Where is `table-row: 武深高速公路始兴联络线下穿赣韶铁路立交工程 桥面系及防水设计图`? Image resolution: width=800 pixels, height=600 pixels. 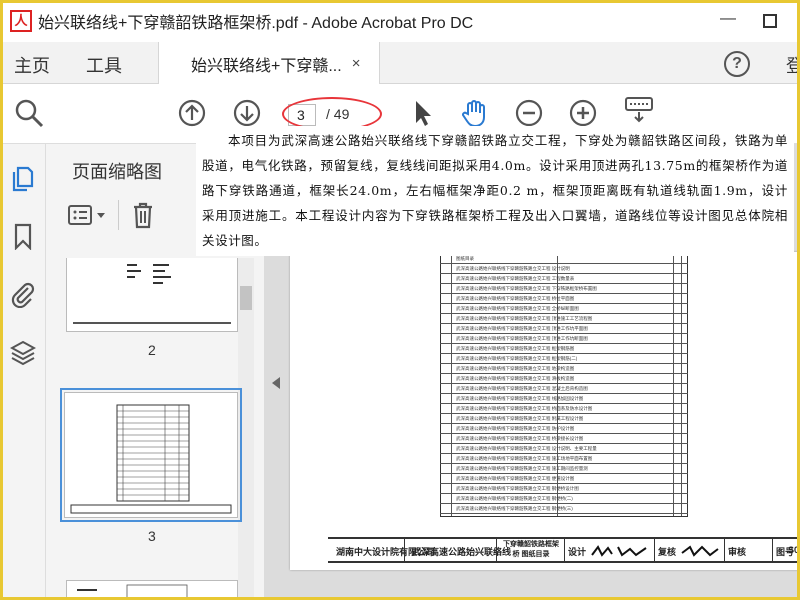 table-row: 武深高速公路始兴联络线下穿赣韶铁路立交工程 桥面系及防水设计图 is located at coordinates (524, 408).